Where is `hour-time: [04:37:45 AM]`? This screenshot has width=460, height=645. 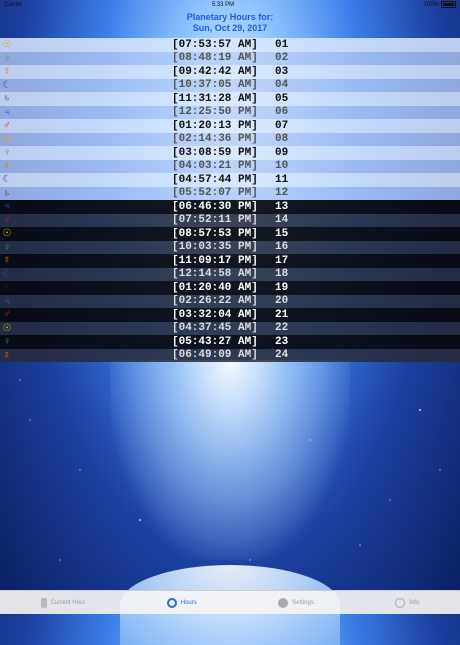 hour-time: [04:37:45 AM] is located at coordinates (215, 328).